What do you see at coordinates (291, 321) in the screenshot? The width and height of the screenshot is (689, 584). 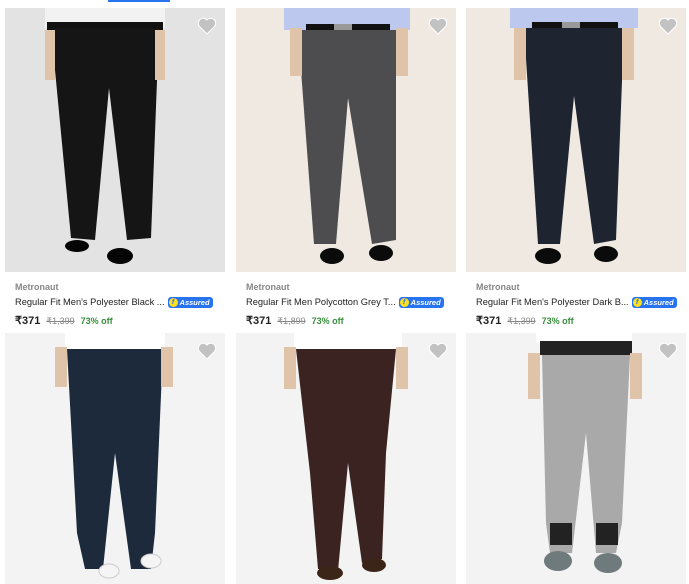 I see `product-mrp: ₹1,899` at bounding box center [291, 321].